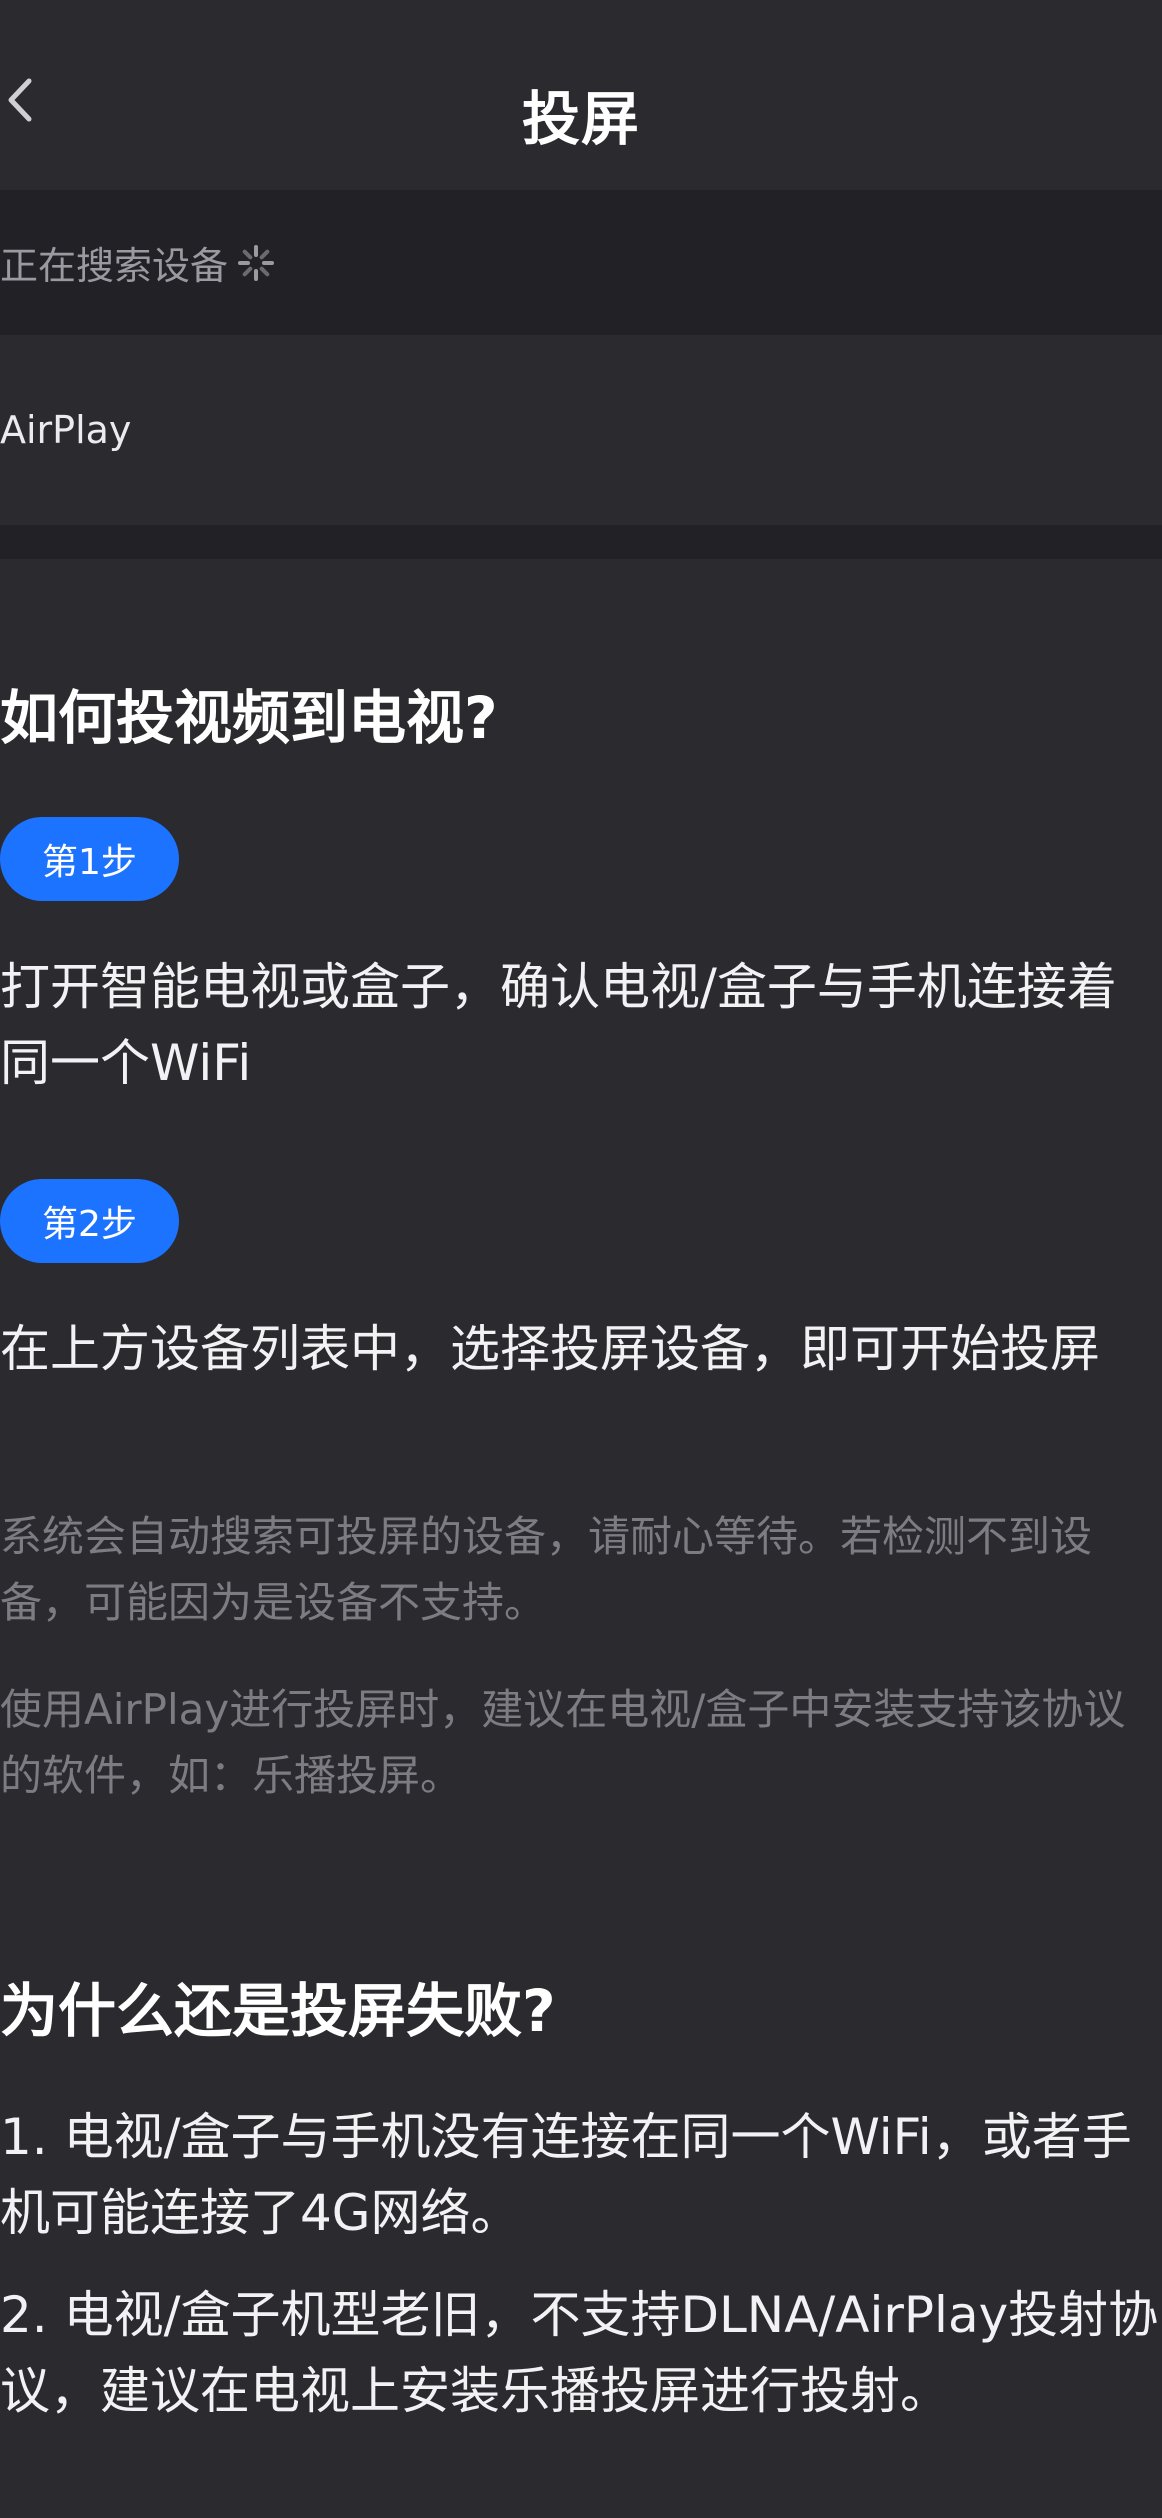  Describe the element at coordinates (558, 1025) in the screenshot. I see `step1-text: 打开智能电视或盒子，确认电视/盒子与手机连接着同一个WiFi` at that location.